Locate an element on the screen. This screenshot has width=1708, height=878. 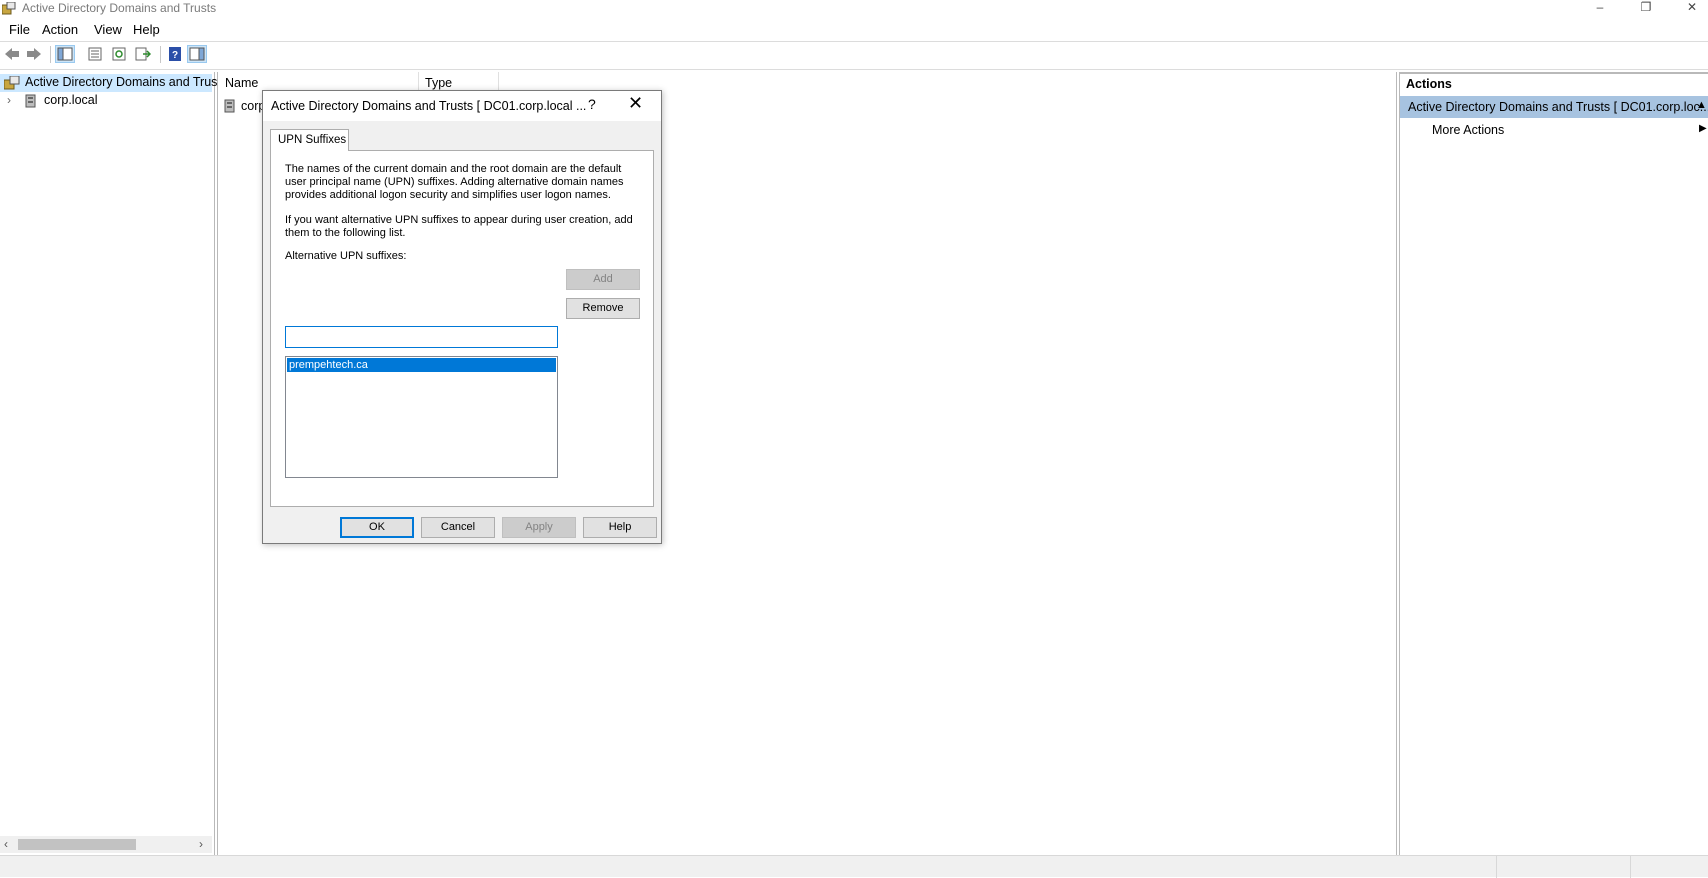
ad-domains-app-icon is located at coordinates (9, 8).